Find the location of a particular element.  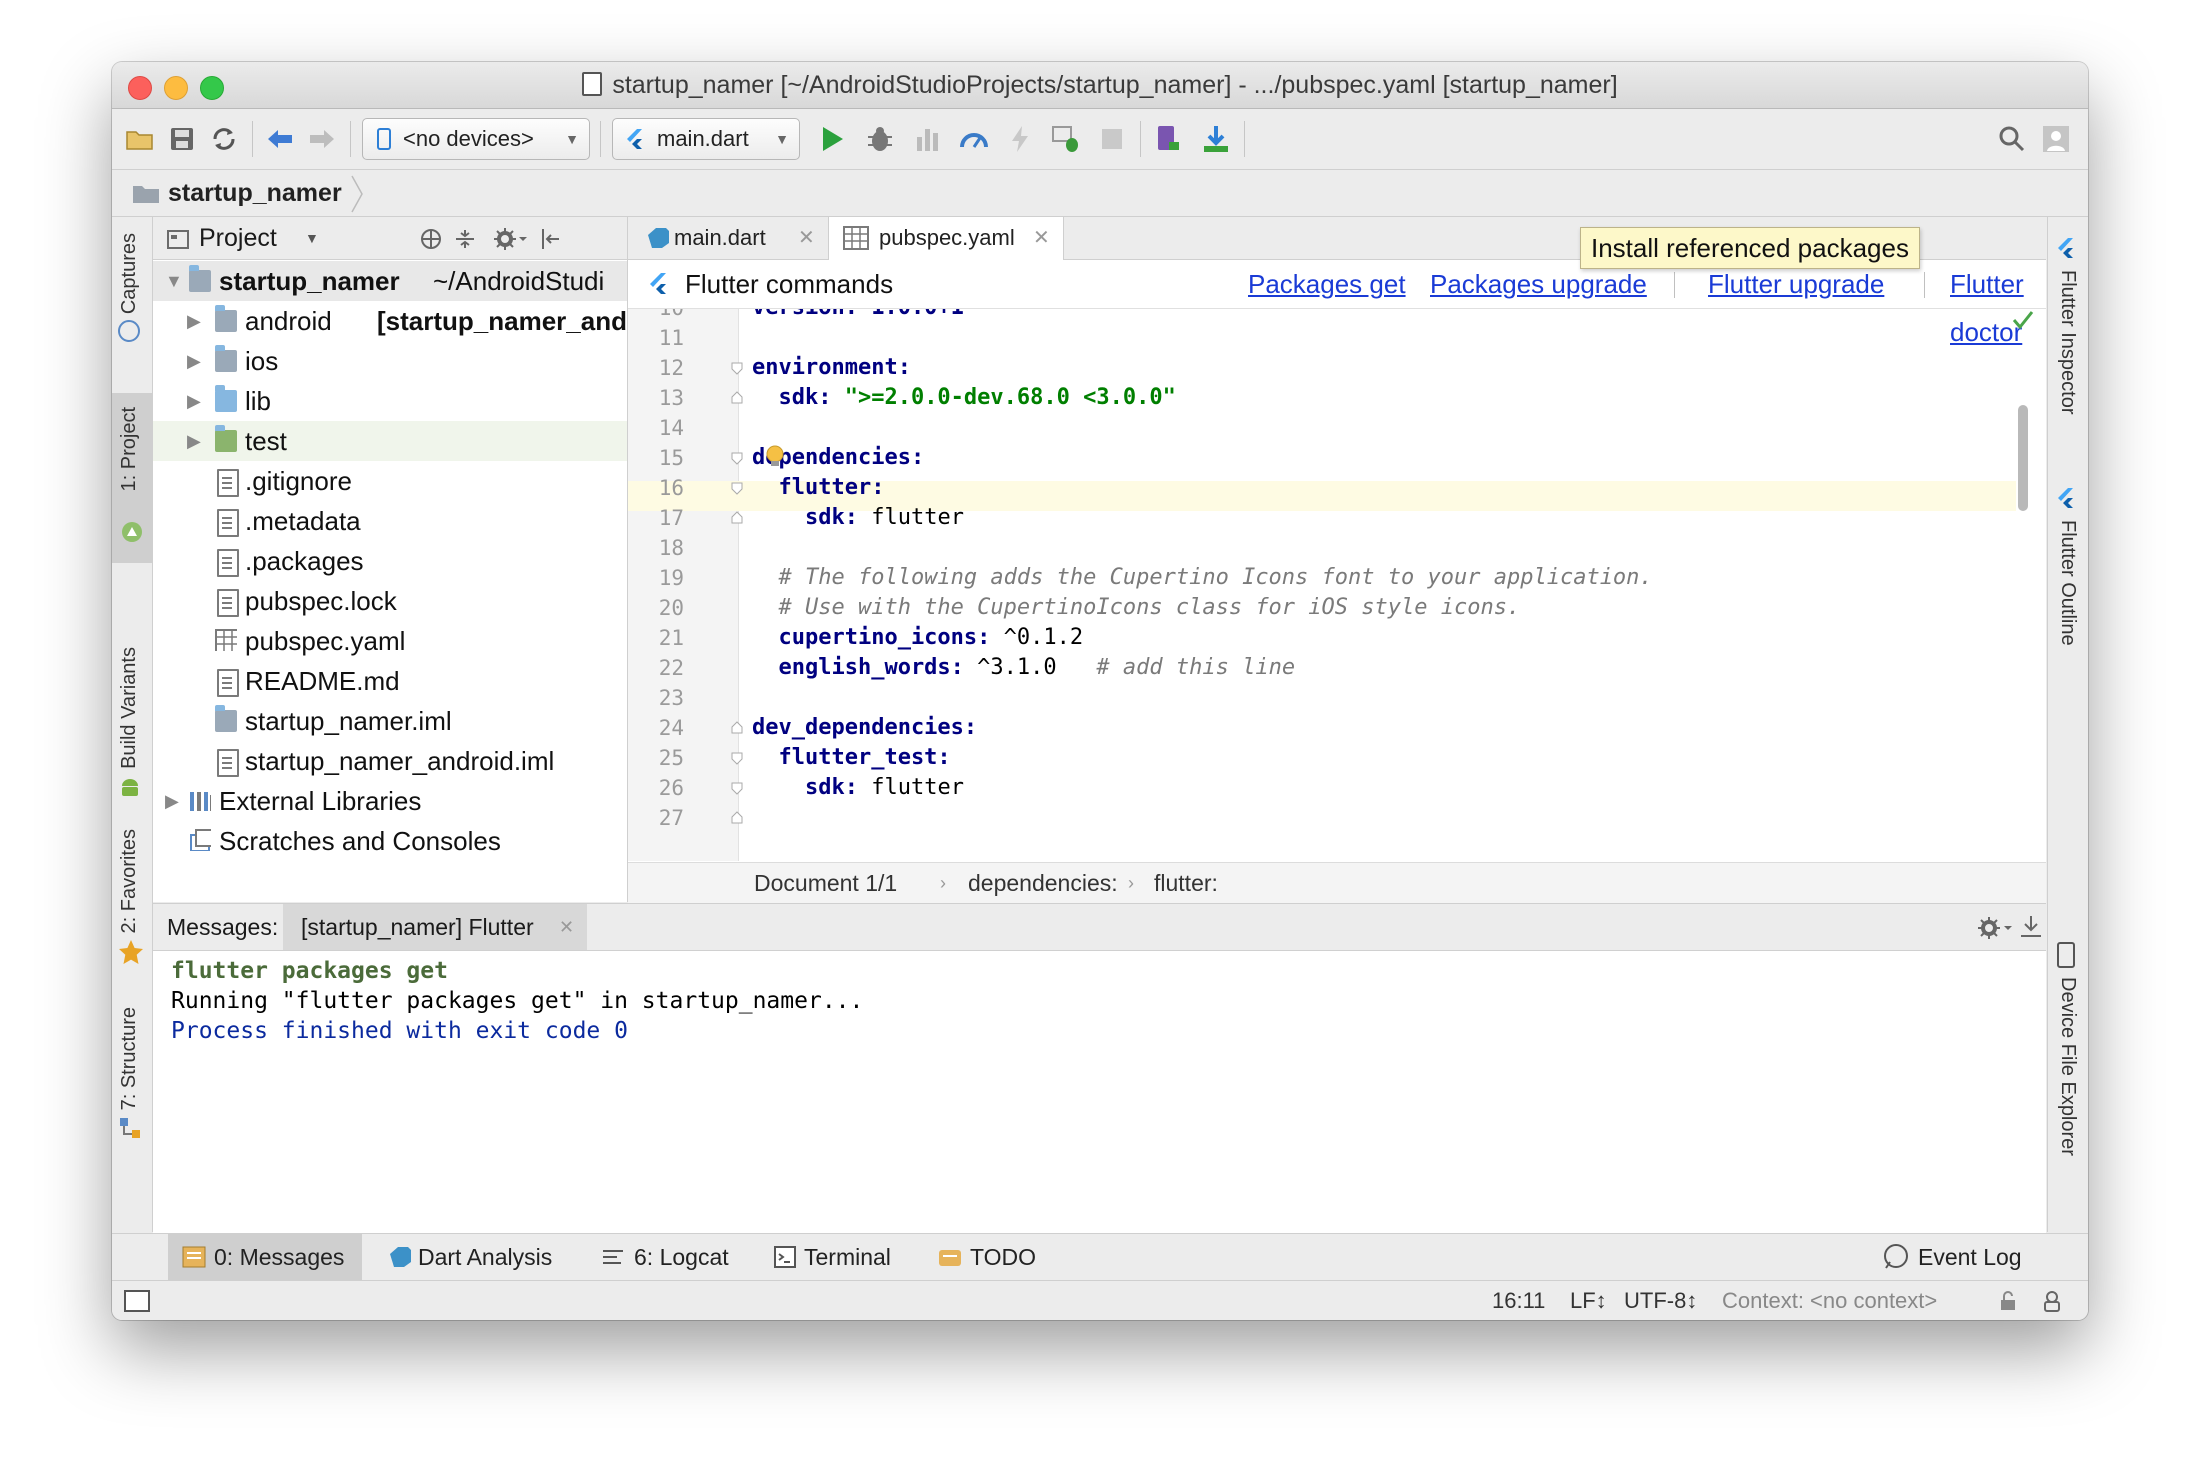

captures-tab: Captures is located at coordinates (129, 288).